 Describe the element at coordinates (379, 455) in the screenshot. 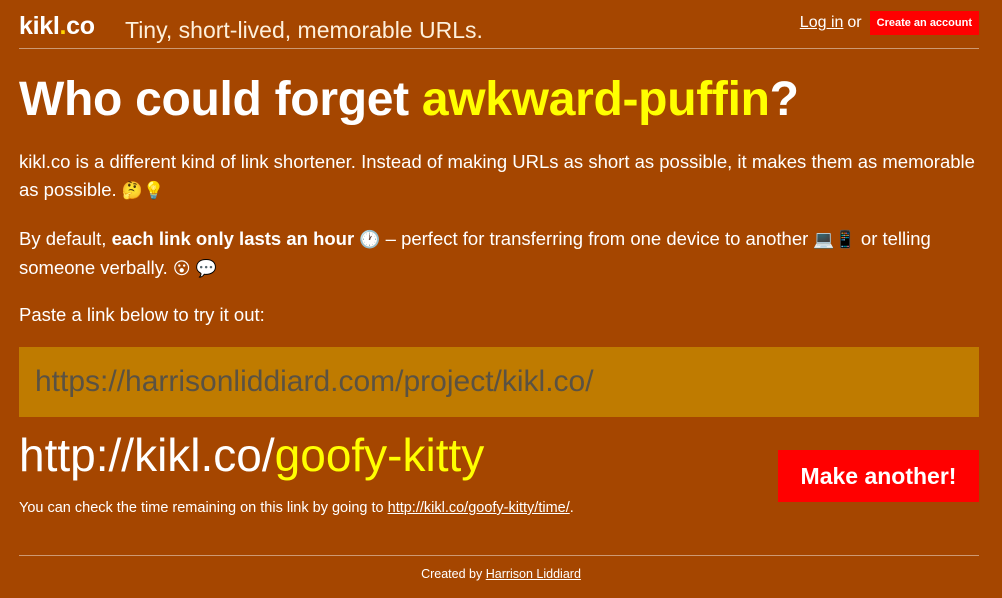

I see `short-link-slug: goofy-kitty` at that location.